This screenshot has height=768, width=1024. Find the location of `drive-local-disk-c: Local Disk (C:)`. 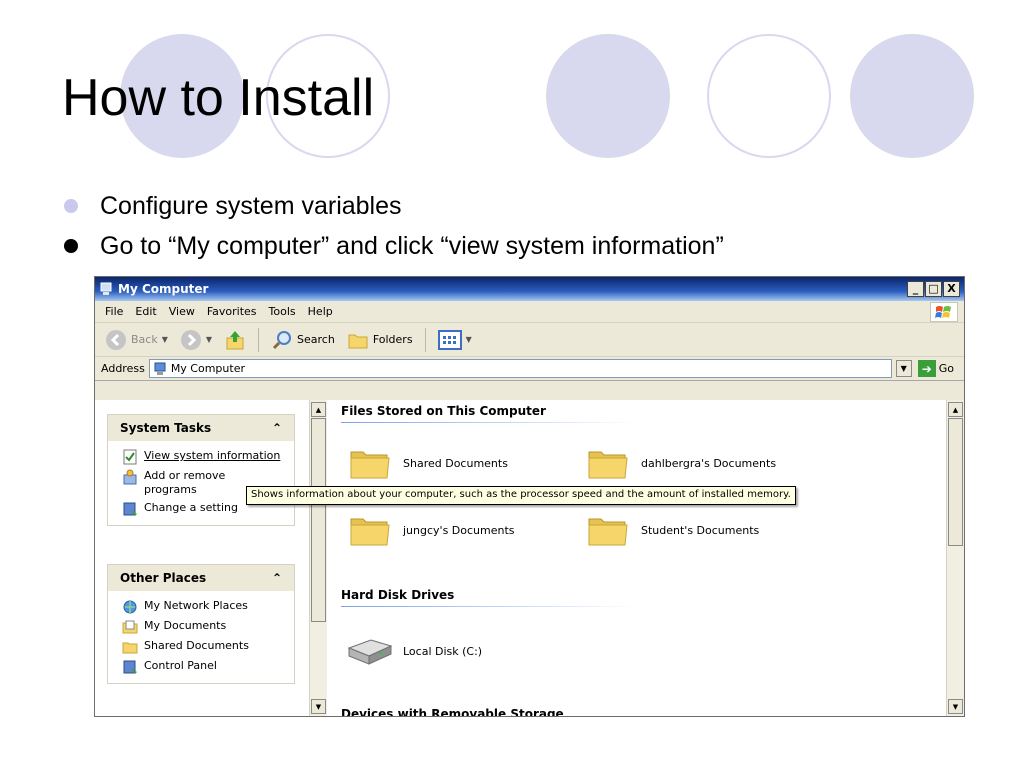

drive-local-disk-c: Local Disk (C:) is located at coordinates (413, 651).